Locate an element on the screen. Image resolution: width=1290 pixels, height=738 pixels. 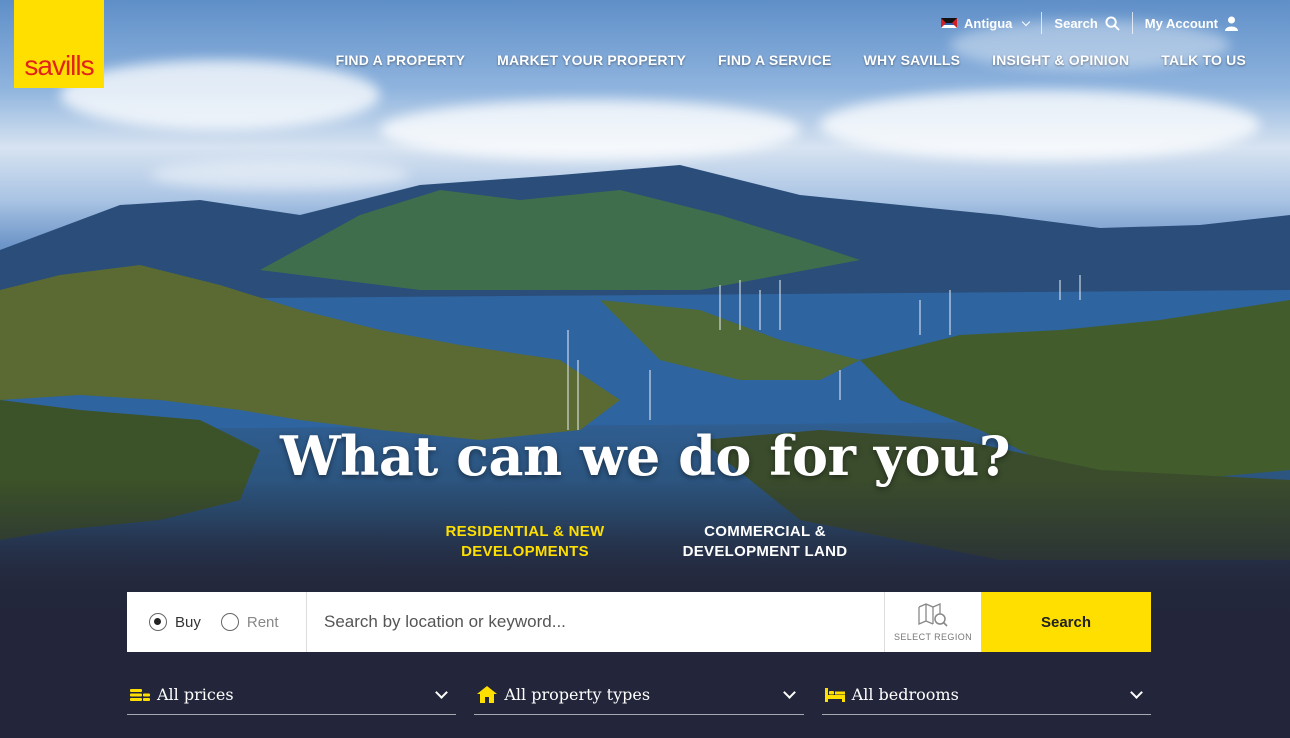
coins-icon is located at coordinates (140, 695).